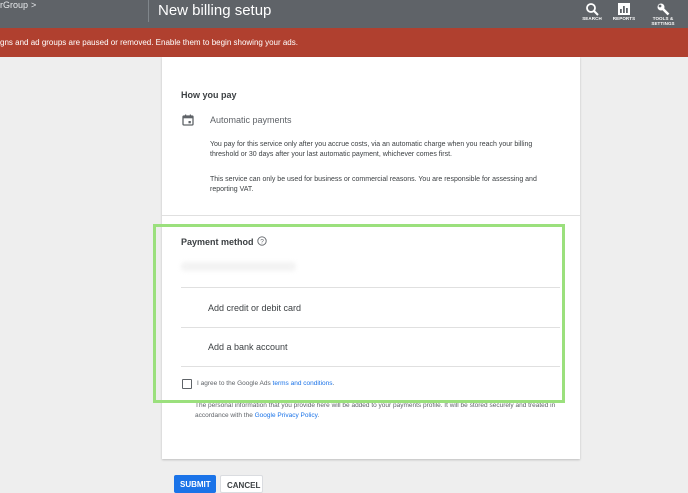 The width and height of the screenshot is (688, 493). What do you see at coordinates (592, 9) in the screenshot?
I see `search-icon` at bounding box center [592, 9].